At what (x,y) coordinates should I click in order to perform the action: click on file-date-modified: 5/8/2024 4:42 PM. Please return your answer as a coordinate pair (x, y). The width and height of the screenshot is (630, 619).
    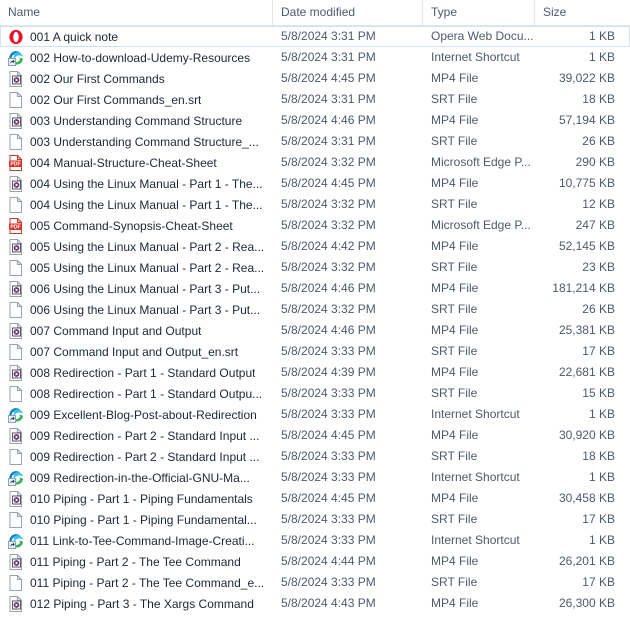
    Looking at the image, I should click on (328, 246).